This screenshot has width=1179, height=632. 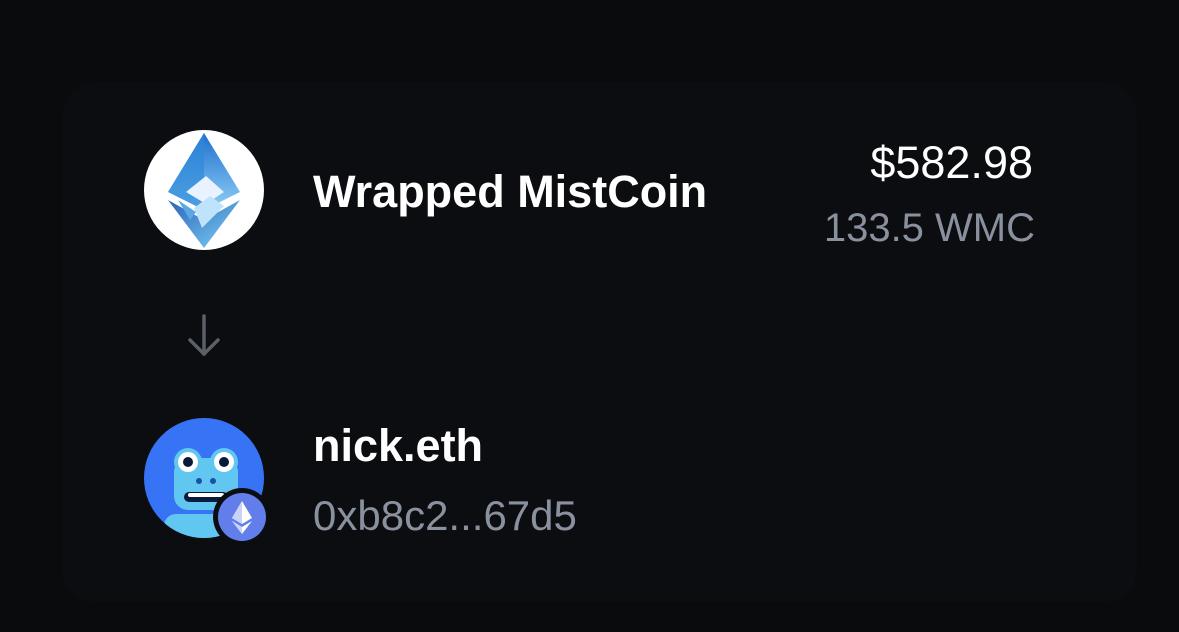 I want to click on chain-badge, so click(x=242, y=517).